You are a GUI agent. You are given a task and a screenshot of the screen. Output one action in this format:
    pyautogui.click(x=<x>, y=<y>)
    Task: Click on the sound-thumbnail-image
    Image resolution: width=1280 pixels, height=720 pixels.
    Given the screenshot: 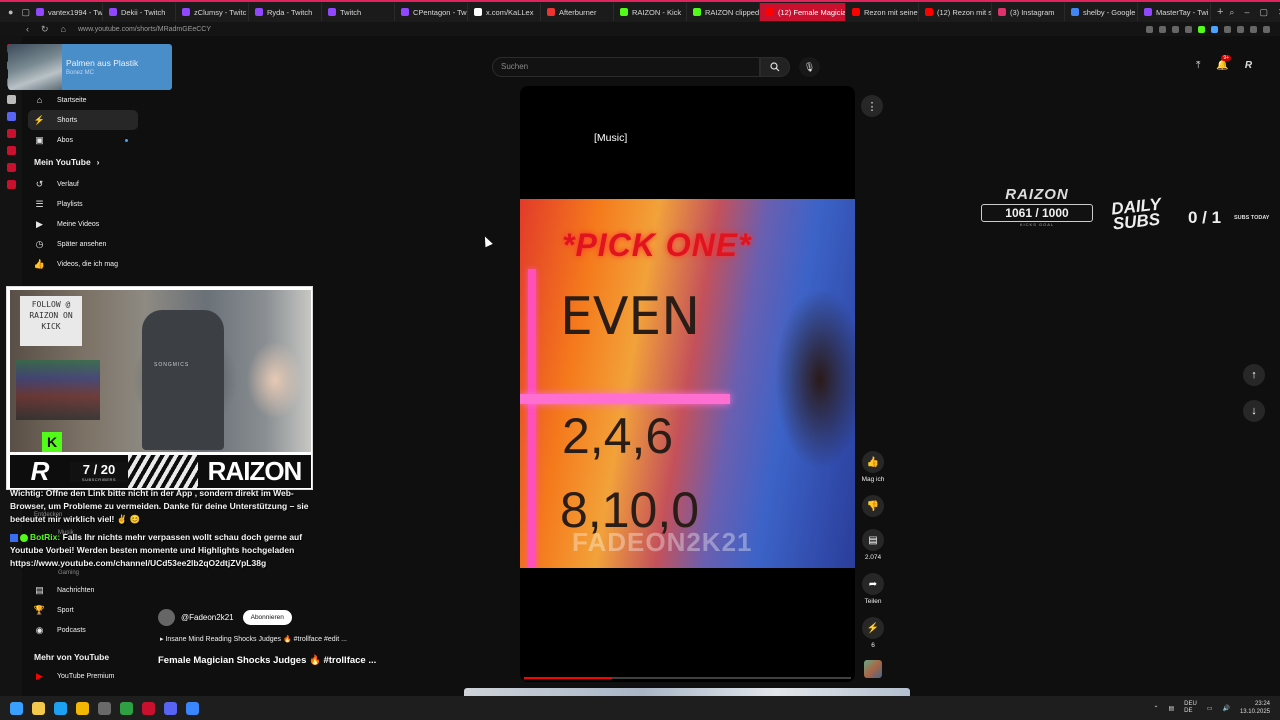 What is the action you would take?
    pyautogui.click(x=873, y=669)
    